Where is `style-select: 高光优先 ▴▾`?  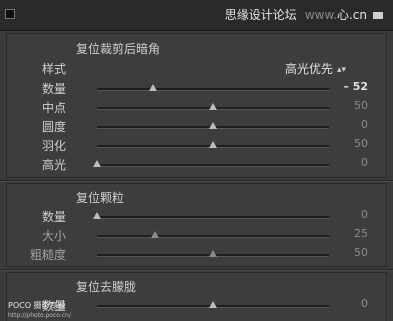
style-select: 高光优先 ▴▾ is located at coordinates (315, 68).